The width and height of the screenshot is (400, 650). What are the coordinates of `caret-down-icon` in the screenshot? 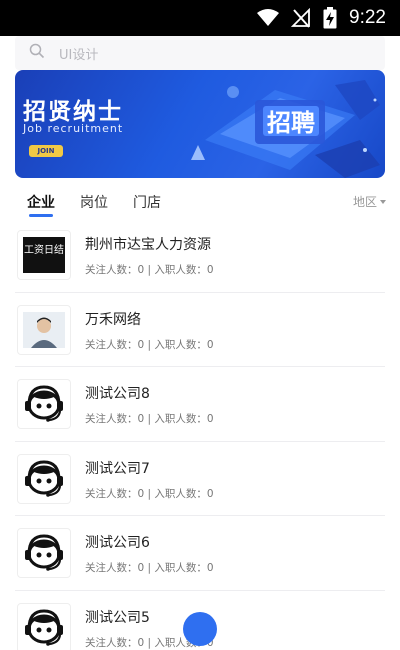 It's located at (383, 202).